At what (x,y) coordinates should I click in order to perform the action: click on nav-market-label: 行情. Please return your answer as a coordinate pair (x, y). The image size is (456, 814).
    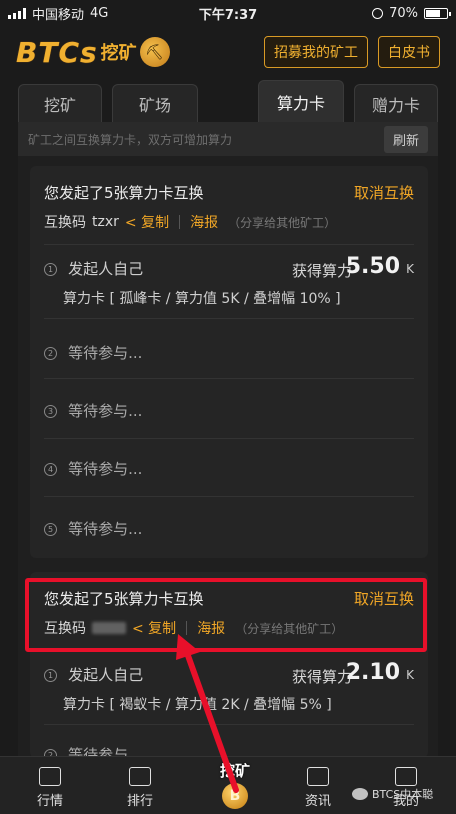
    Looking at the image, I should click on (49, 801).